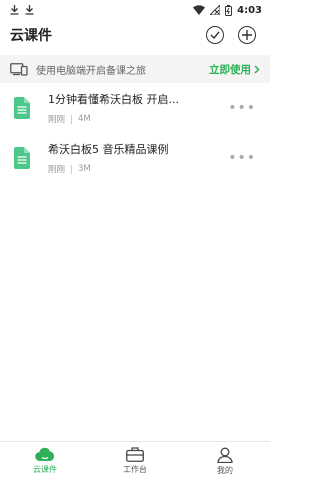  I want to click on use-now-link: 立即使用, so click(234, 69).